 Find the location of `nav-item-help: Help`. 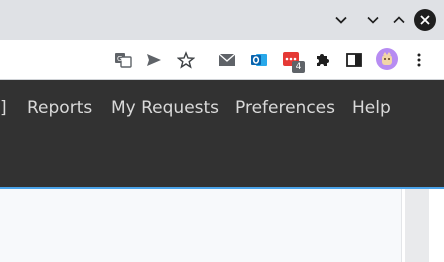

nav-item-help: Help is located at coordinates (371, 108).